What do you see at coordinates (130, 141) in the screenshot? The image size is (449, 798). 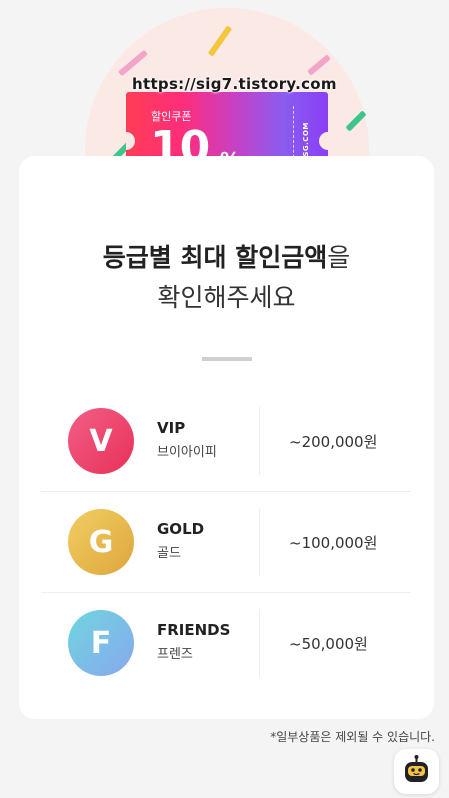 I see `coupon-notch-left` at bounding box center [130, 141].